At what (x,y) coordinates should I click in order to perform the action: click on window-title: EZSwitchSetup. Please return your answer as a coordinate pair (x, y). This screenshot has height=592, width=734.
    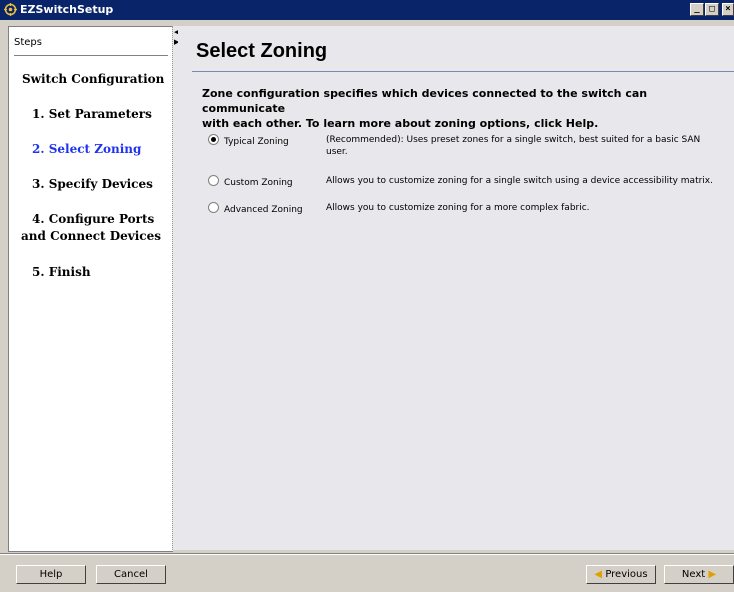
    Looking at the image, I should click on (67, 9).